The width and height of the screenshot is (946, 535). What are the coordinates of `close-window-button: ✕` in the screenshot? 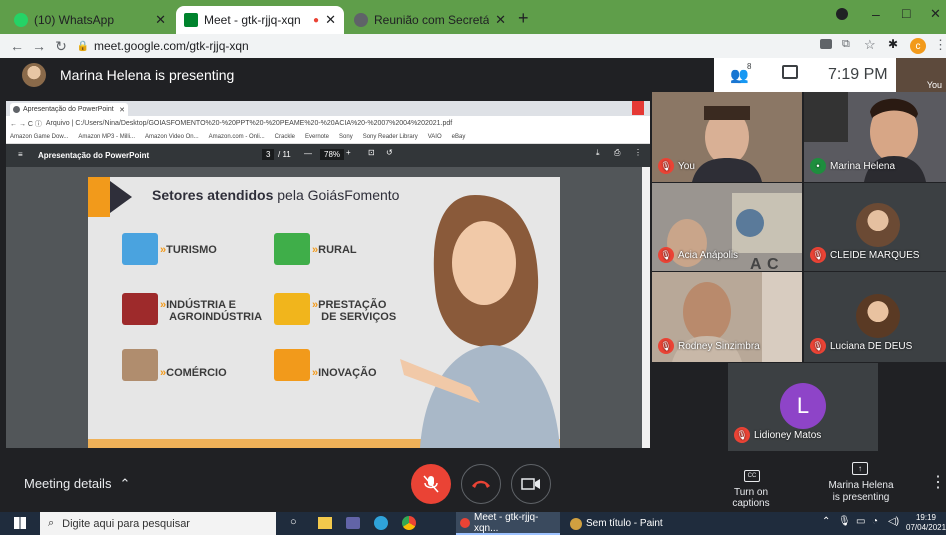 It's located at (935, 14).